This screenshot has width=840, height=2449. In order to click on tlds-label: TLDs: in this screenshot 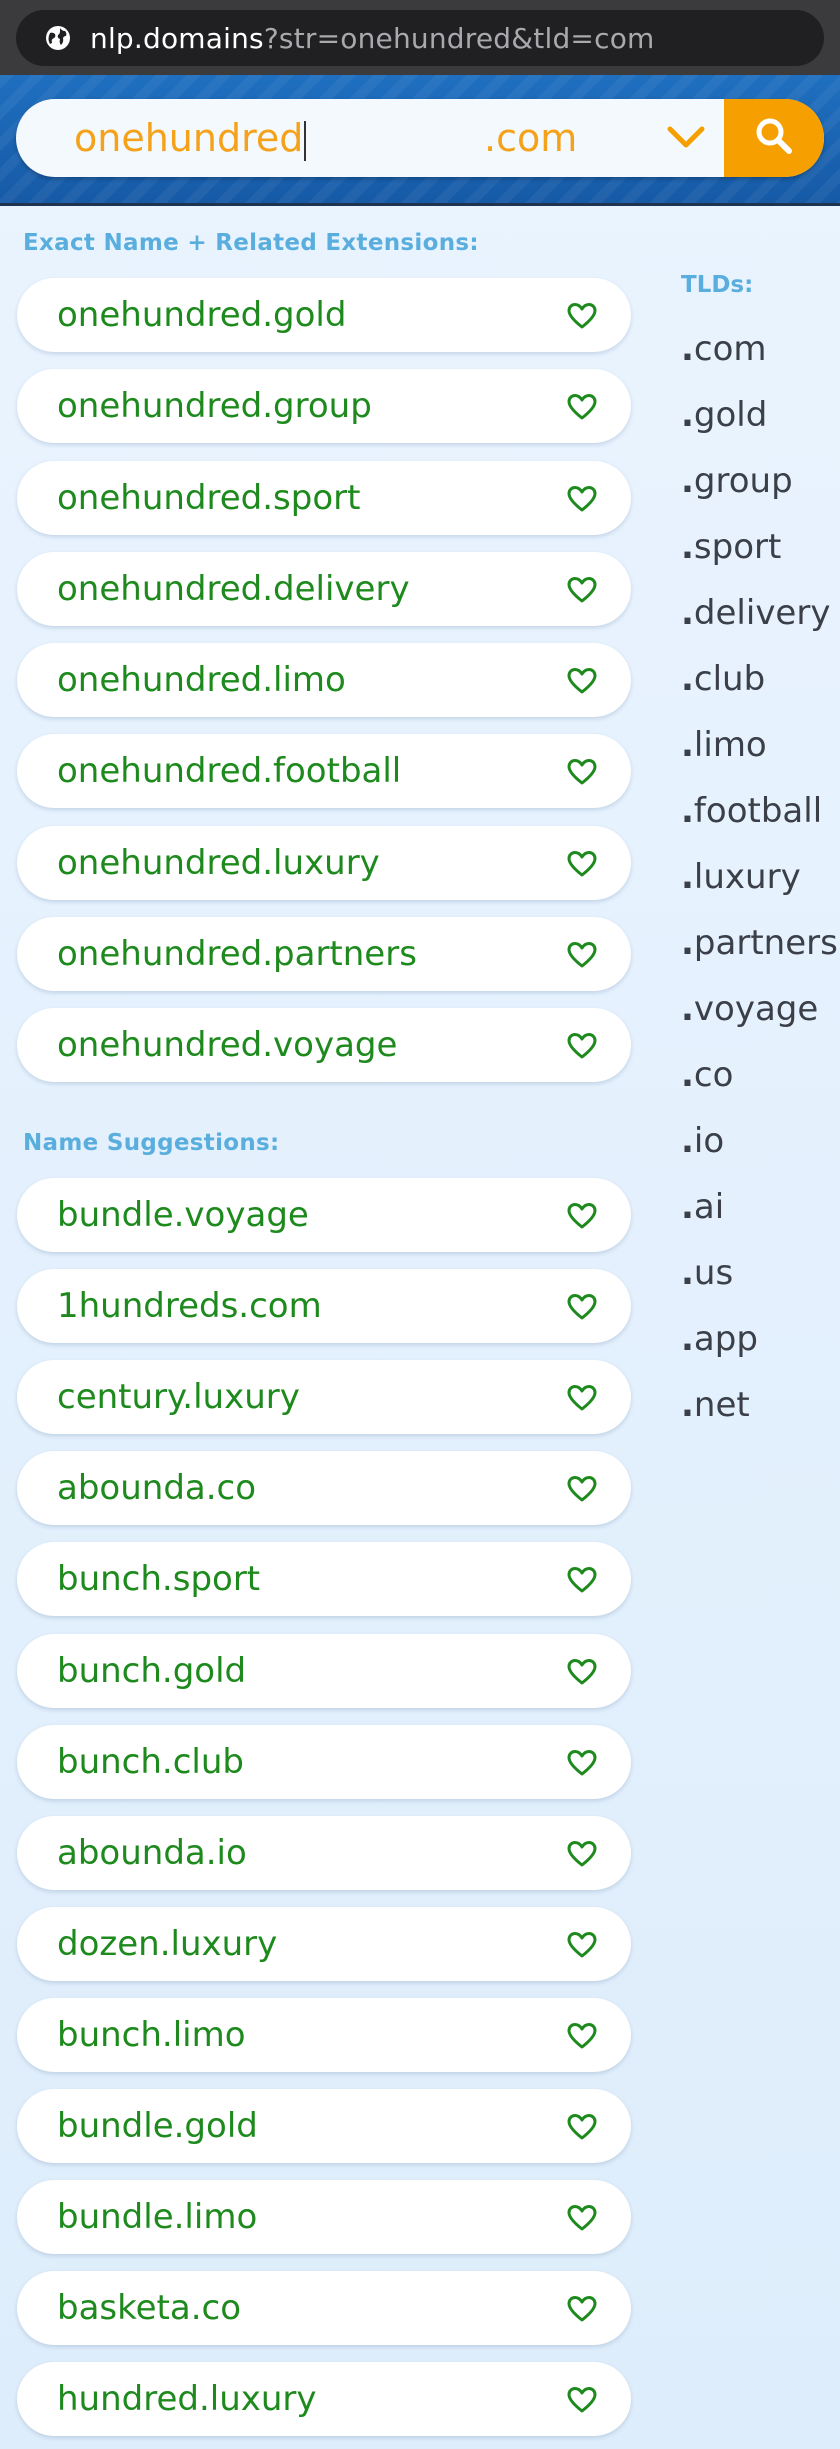, I will do `click(717, 285)`.